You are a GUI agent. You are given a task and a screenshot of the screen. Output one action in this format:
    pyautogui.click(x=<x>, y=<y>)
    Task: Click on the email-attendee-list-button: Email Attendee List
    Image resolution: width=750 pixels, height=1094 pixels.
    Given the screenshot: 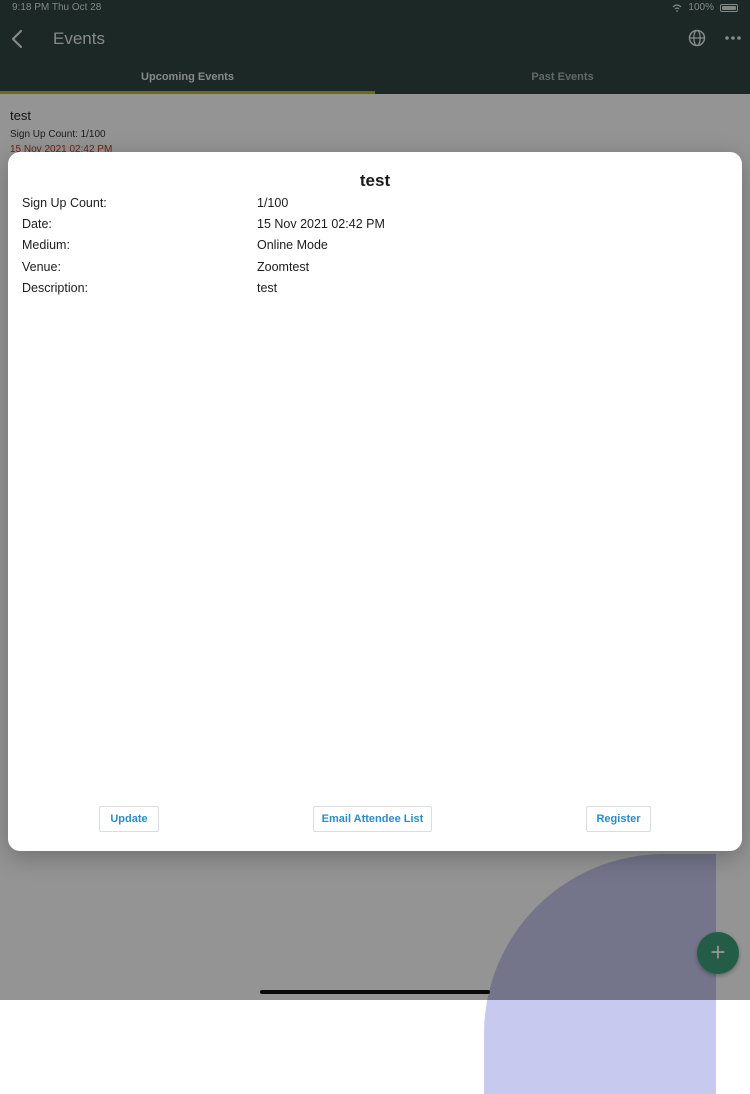 What is the action you would take?
    pyautogui.click(x=372, y=819)
    